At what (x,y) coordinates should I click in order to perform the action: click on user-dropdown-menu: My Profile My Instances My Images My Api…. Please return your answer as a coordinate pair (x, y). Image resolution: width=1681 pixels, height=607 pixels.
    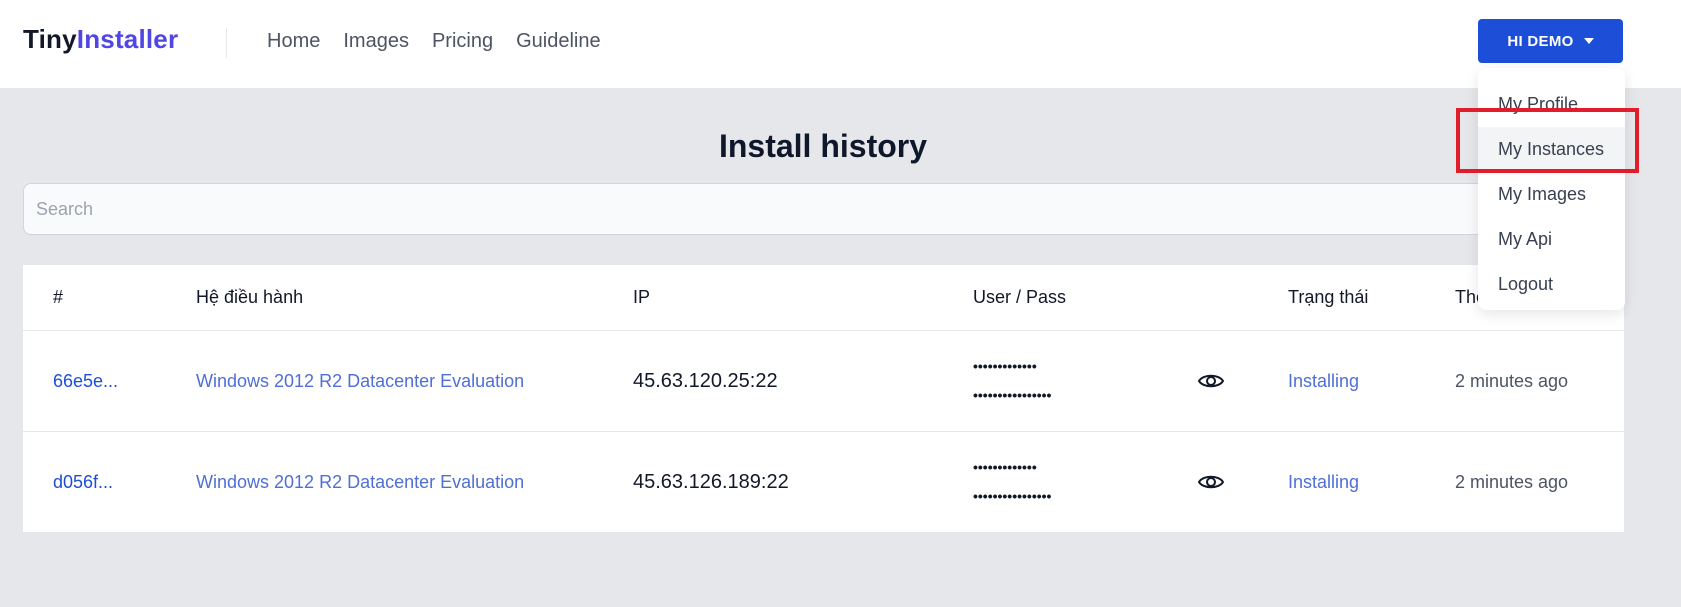
    Looking at the image, I should click on (1551, 189).